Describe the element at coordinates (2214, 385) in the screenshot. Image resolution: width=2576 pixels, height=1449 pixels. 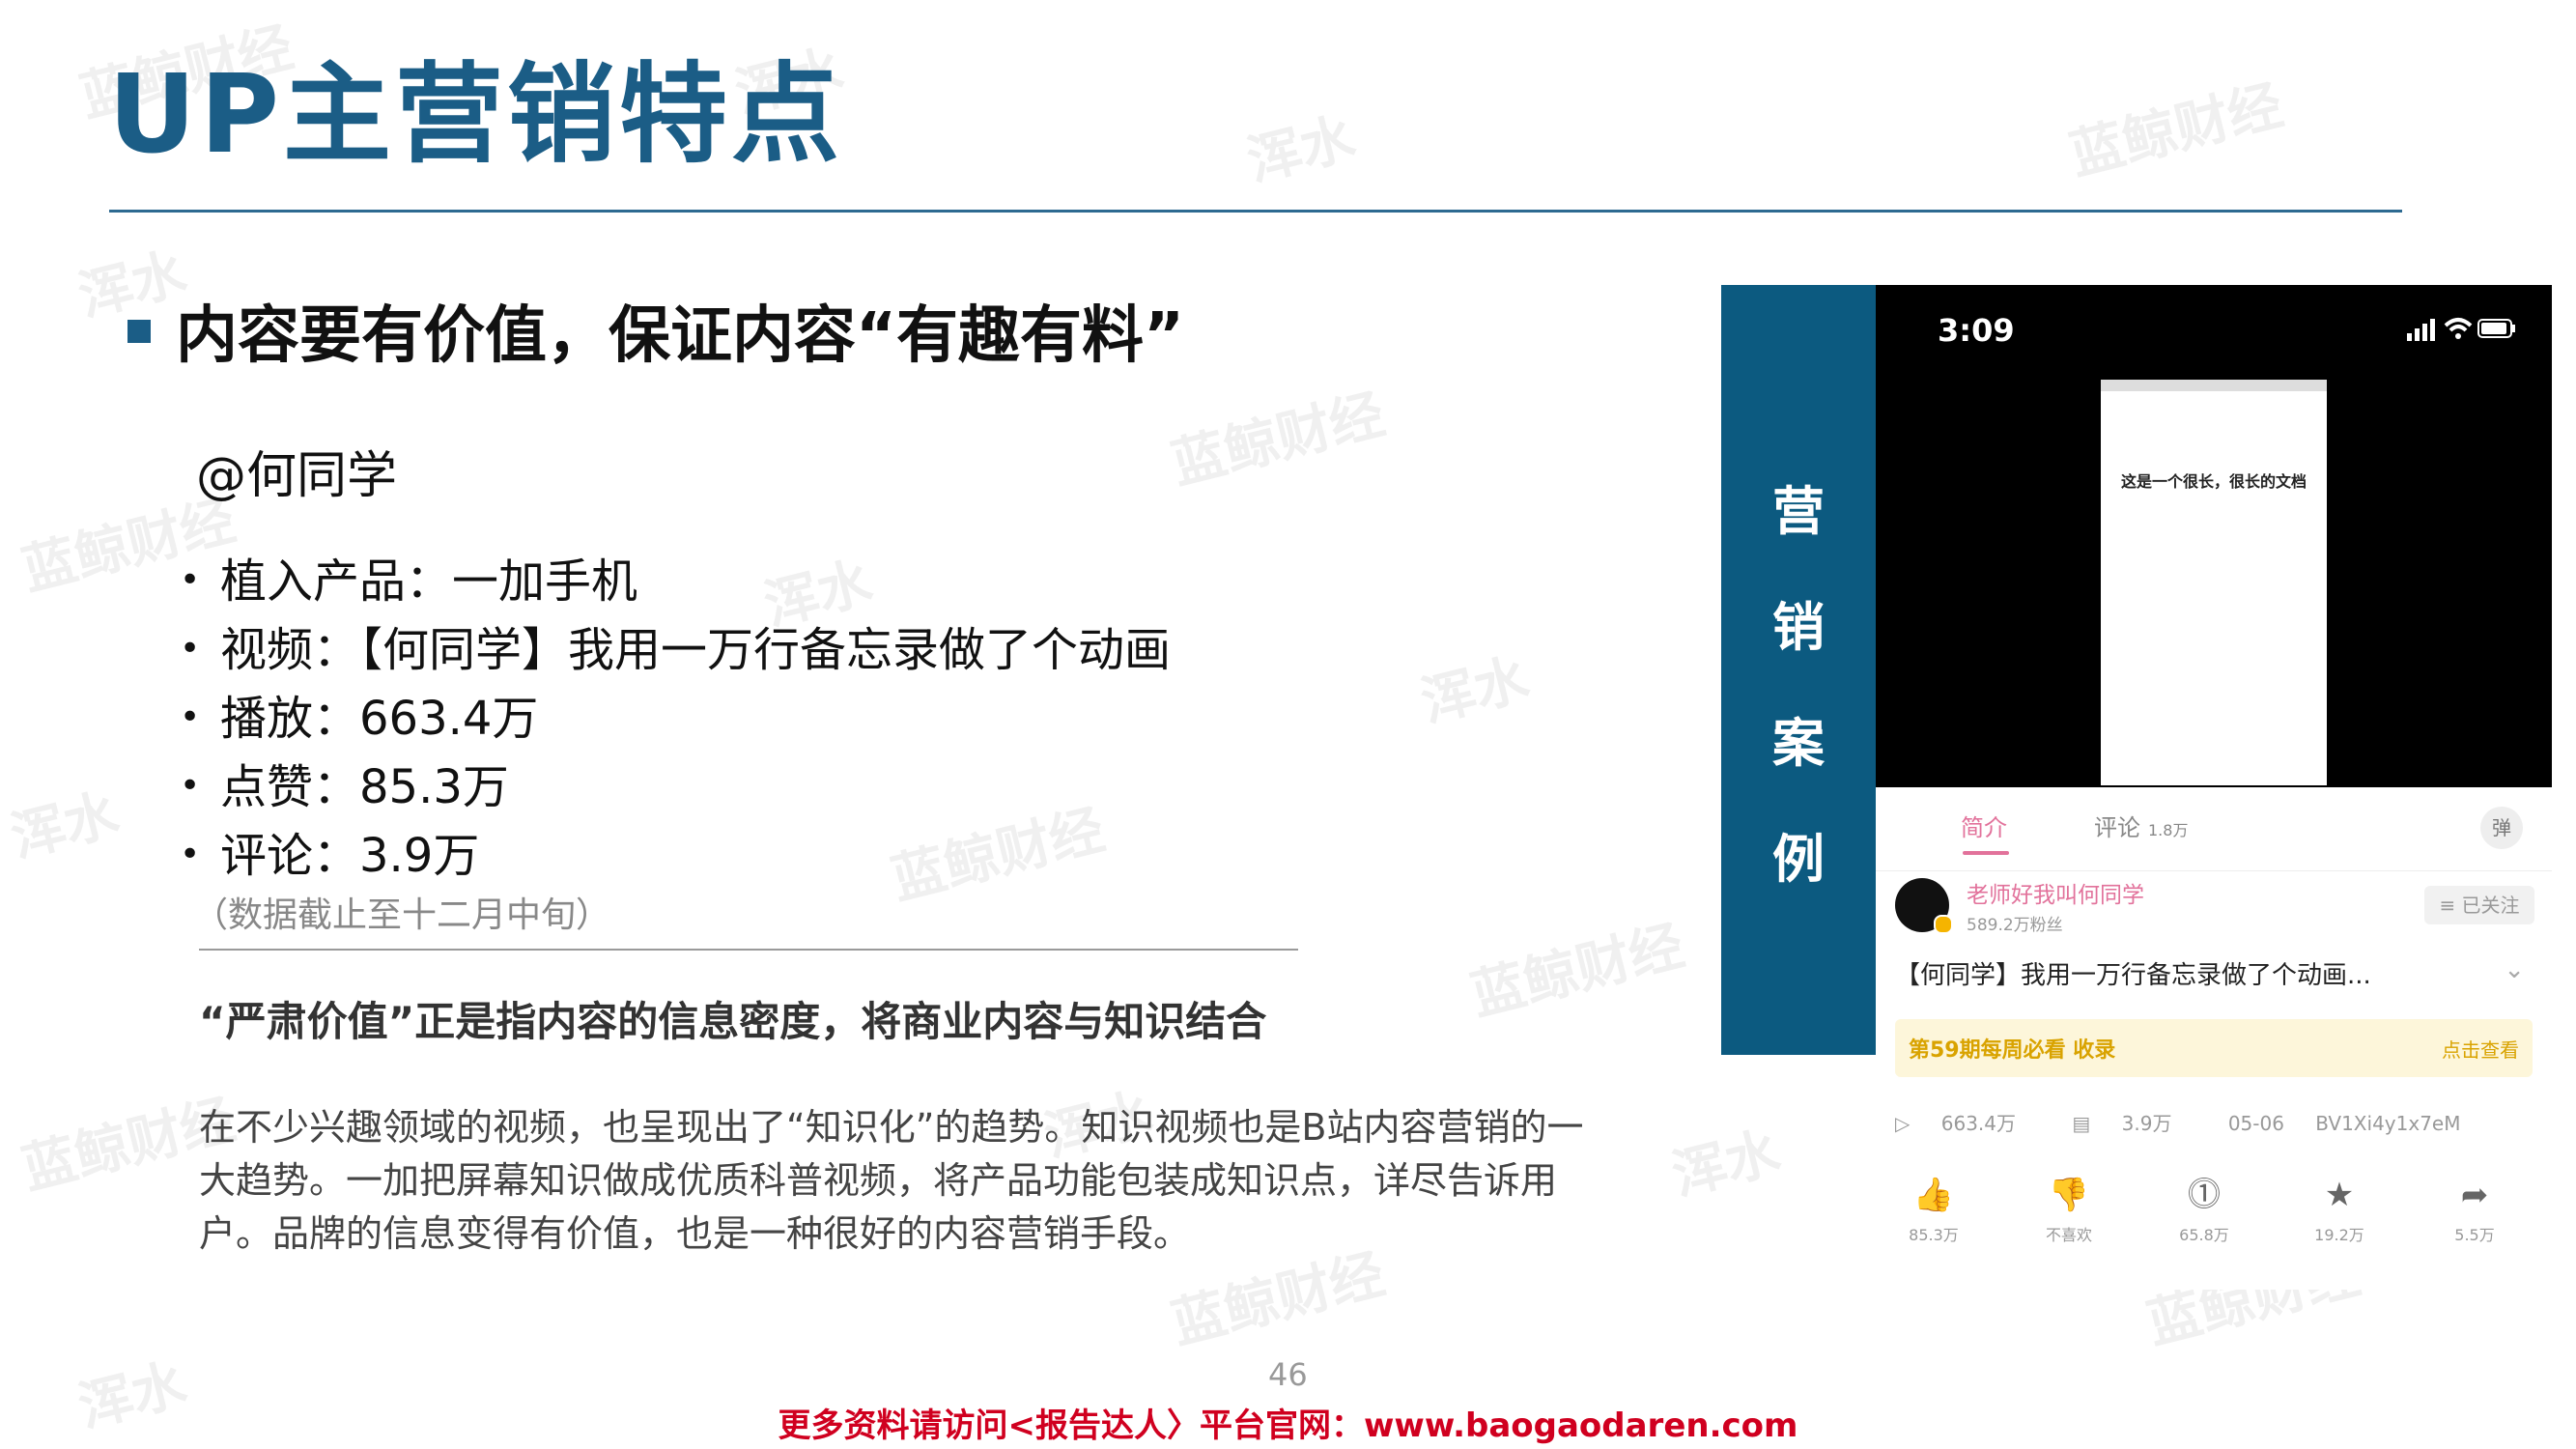
I see `document-status-bar` at that location.